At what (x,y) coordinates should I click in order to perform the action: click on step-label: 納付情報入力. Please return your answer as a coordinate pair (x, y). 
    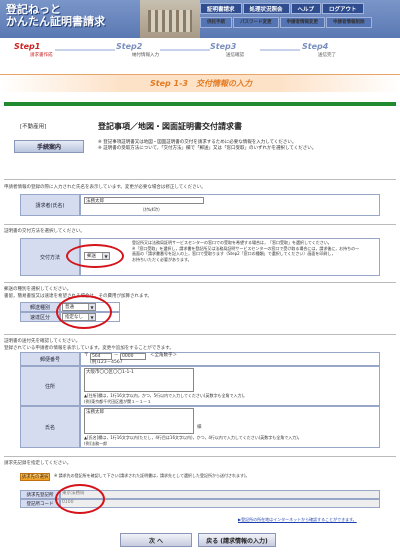
    Looking at the image, I should click on (145, 55).